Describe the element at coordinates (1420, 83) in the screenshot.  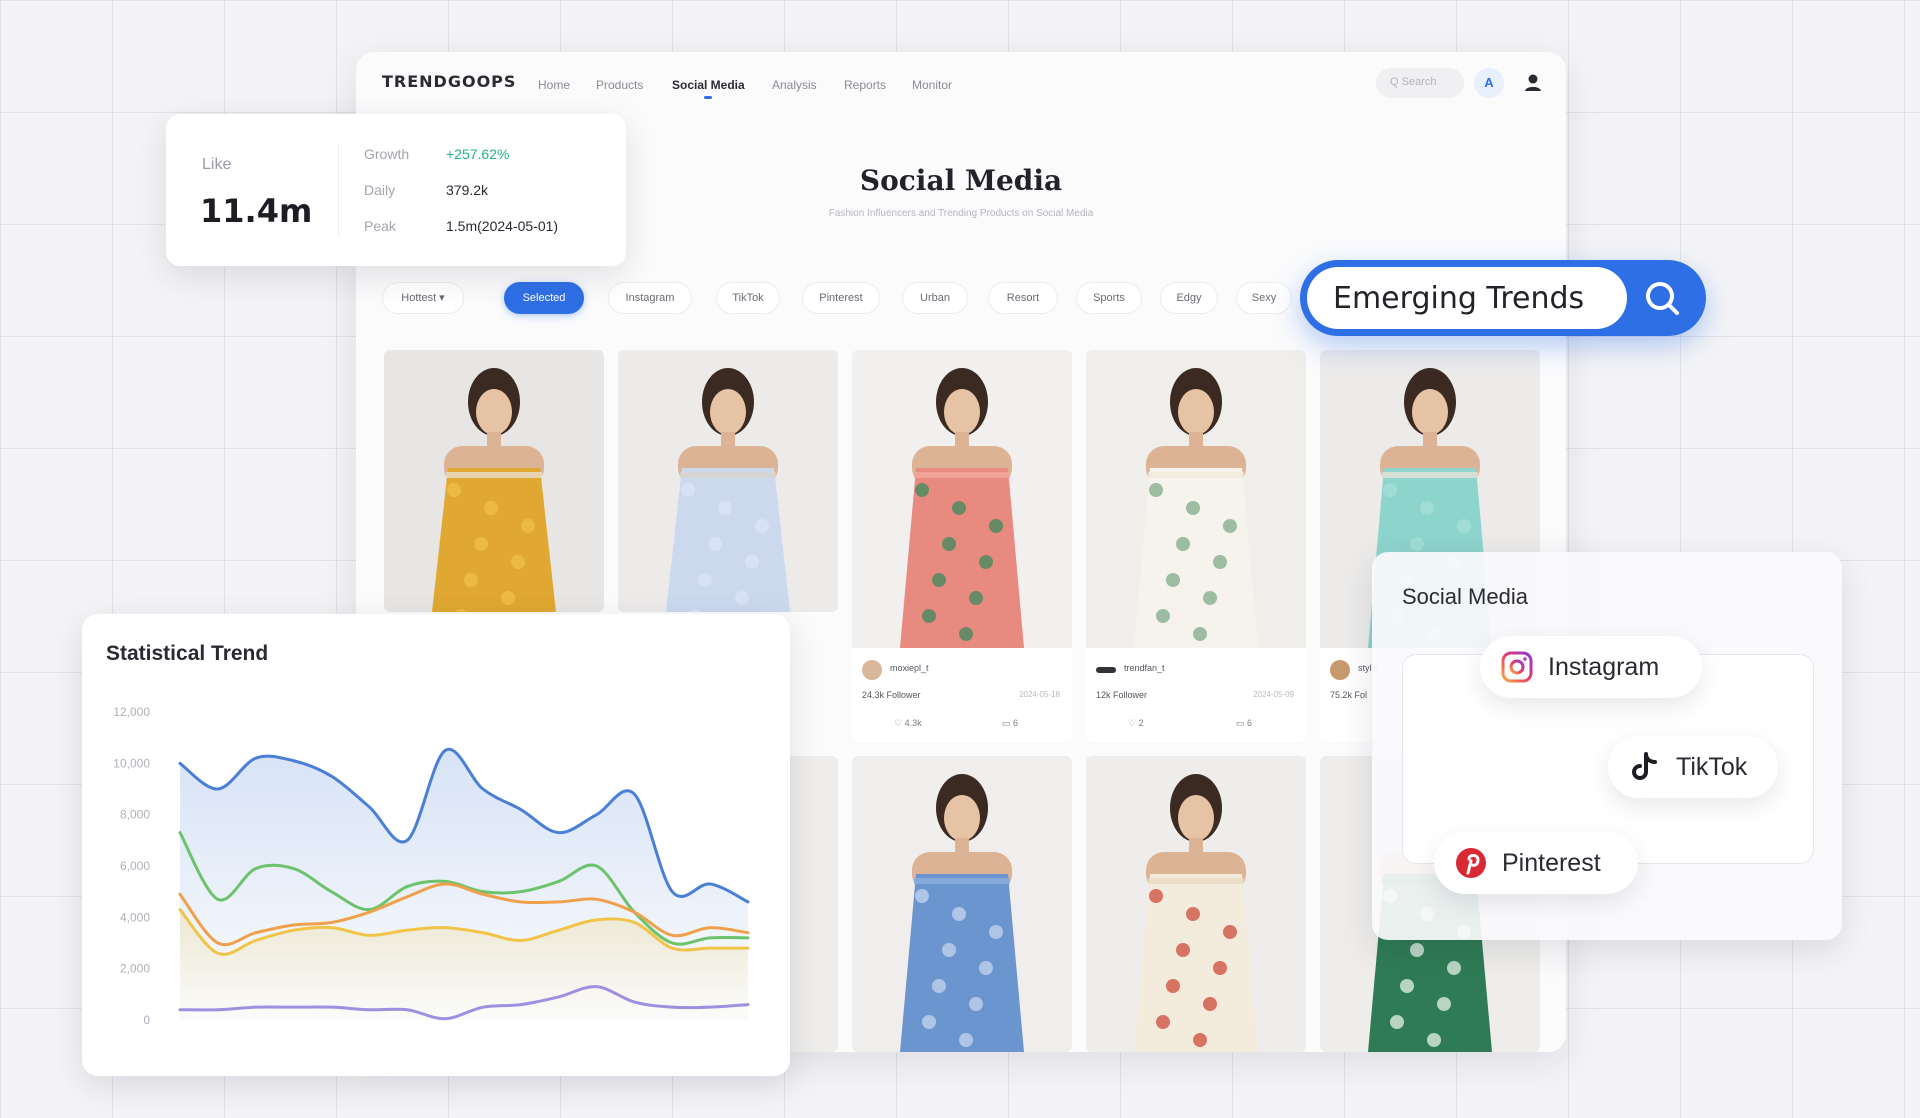
I see `nav-search-input: Q Search` at that location.